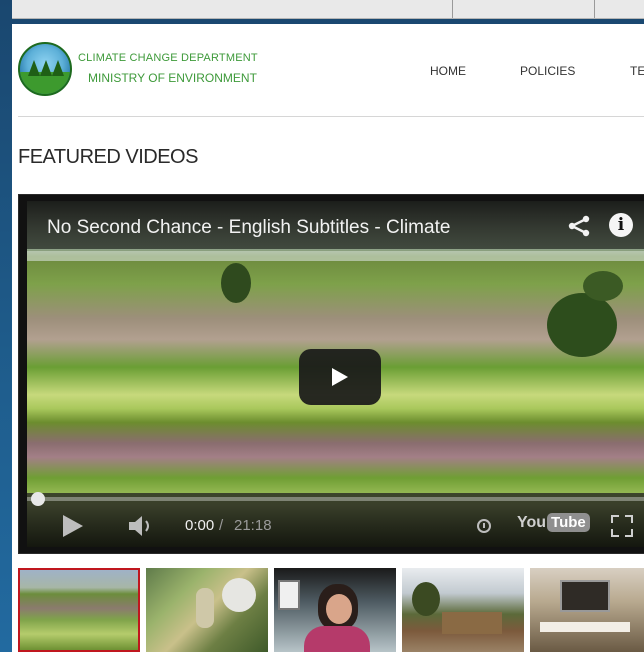  I want to click on youtube-logo: You Tube, so click(553, 525).